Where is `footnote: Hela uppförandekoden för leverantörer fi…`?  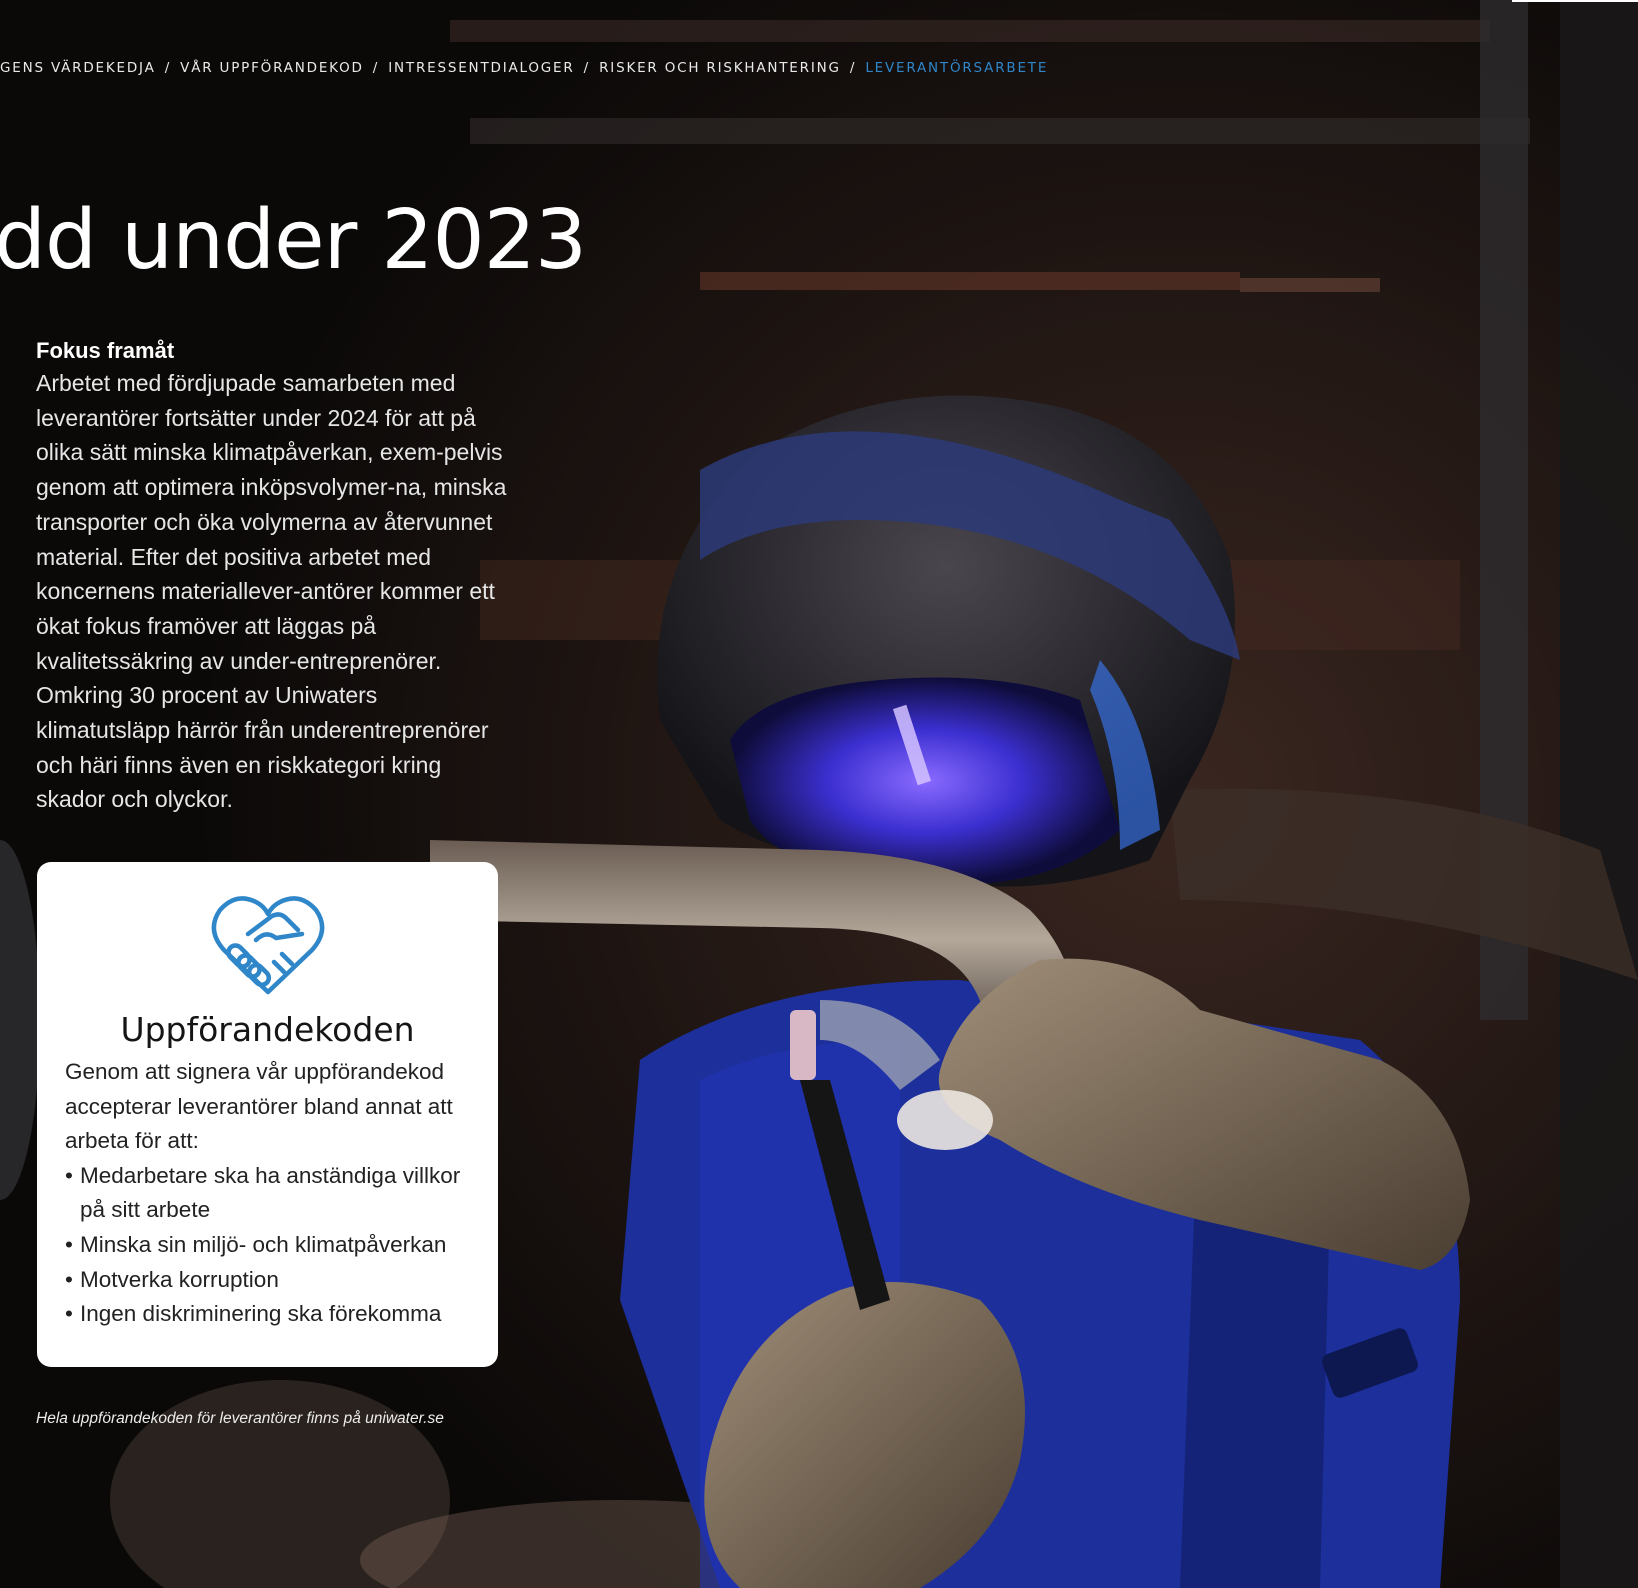 footnote: Hela uppförandekoden för leverantörer fi… is located at coordinates (240, 1418).